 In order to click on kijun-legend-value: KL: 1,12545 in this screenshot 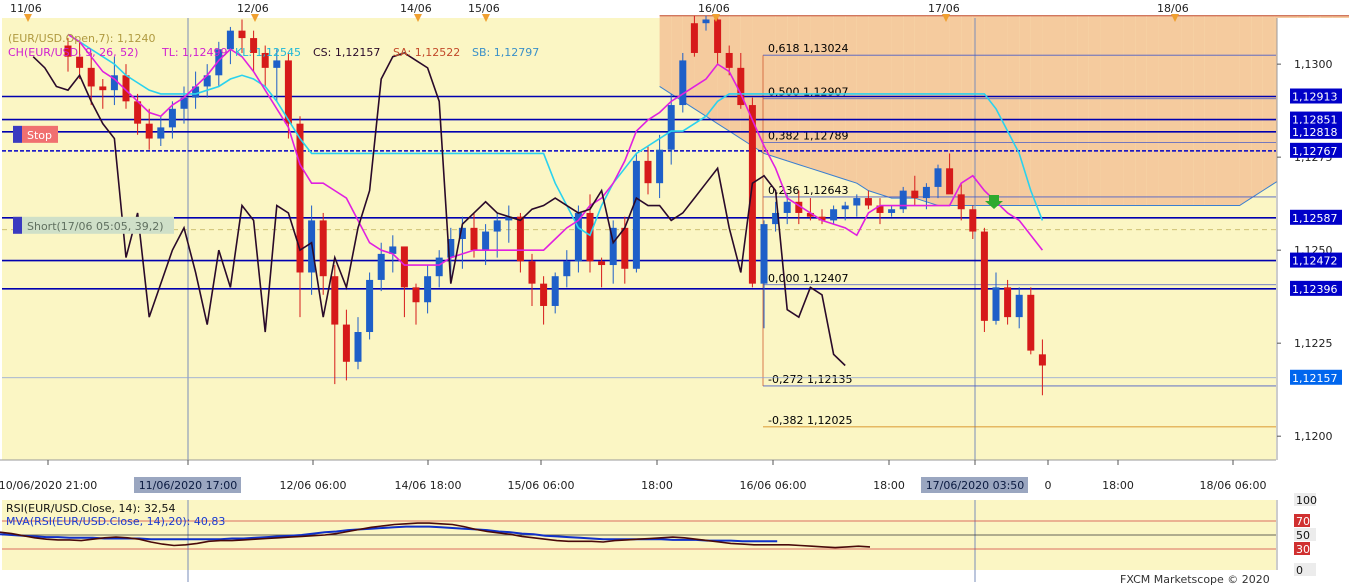, I will do `click(268, 52)`.